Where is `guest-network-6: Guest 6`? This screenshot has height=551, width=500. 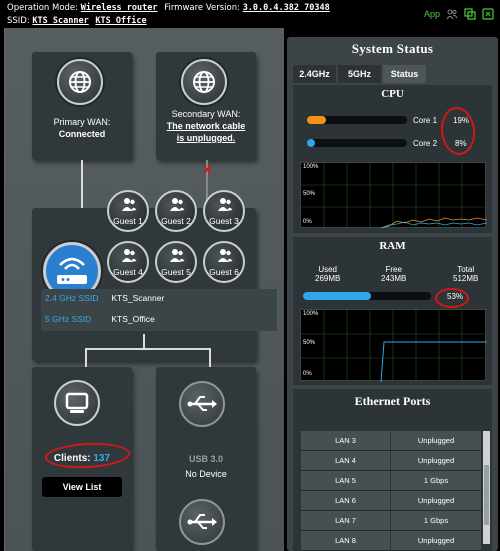
guest-network-6: Guest 6 is located at coordinates (224, 262).